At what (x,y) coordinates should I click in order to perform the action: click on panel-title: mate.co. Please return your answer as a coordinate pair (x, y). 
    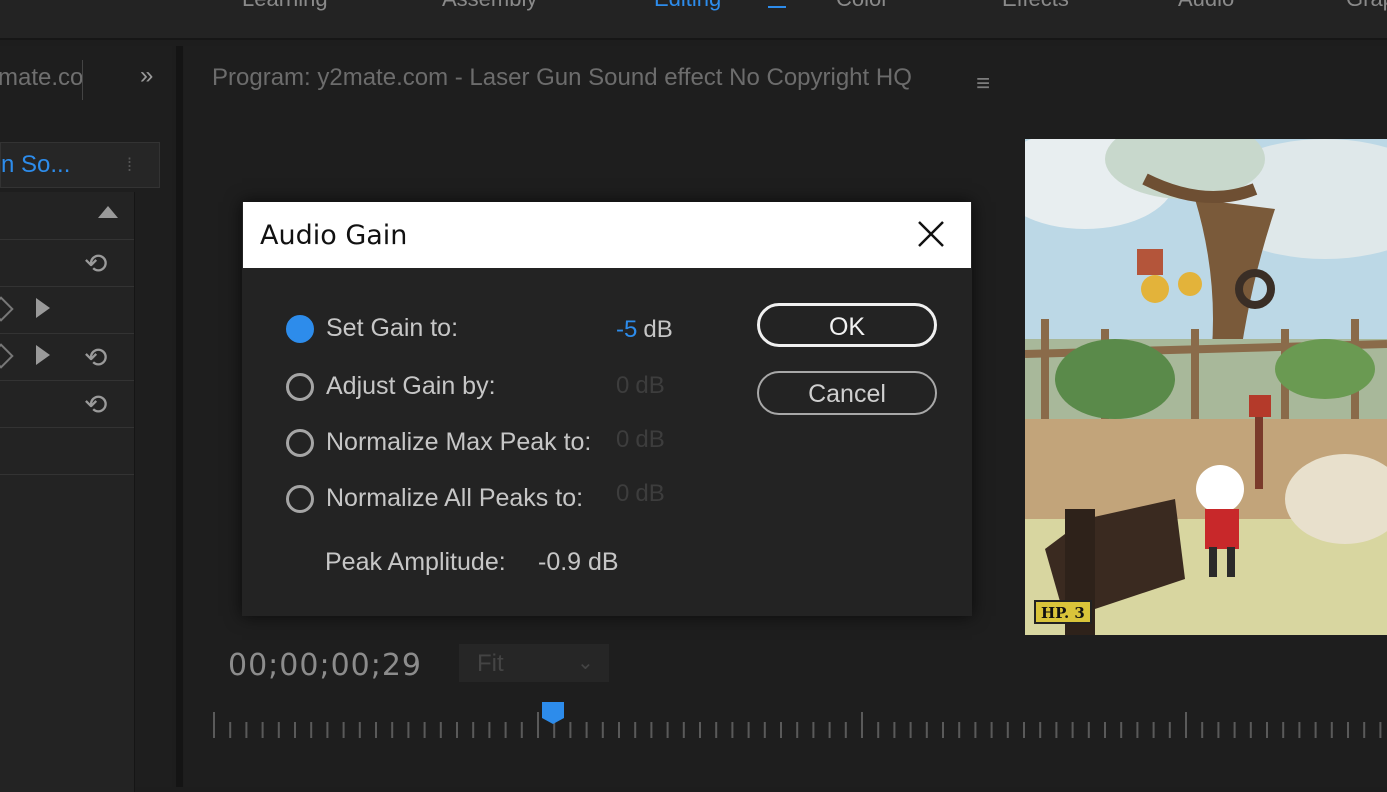
    Looking at the image, I should click on (42, 77).